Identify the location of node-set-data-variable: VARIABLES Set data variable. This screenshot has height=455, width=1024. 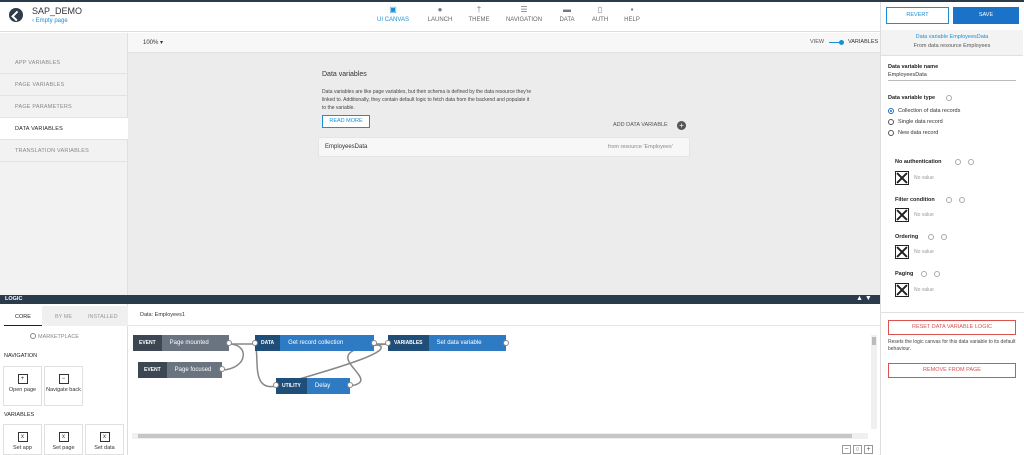
(447, 343).